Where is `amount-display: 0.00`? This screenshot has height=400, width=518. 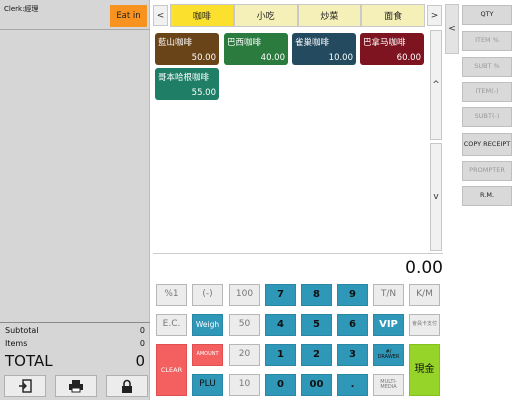 amount-display: 0.00 is located at coordinates (298, 266).